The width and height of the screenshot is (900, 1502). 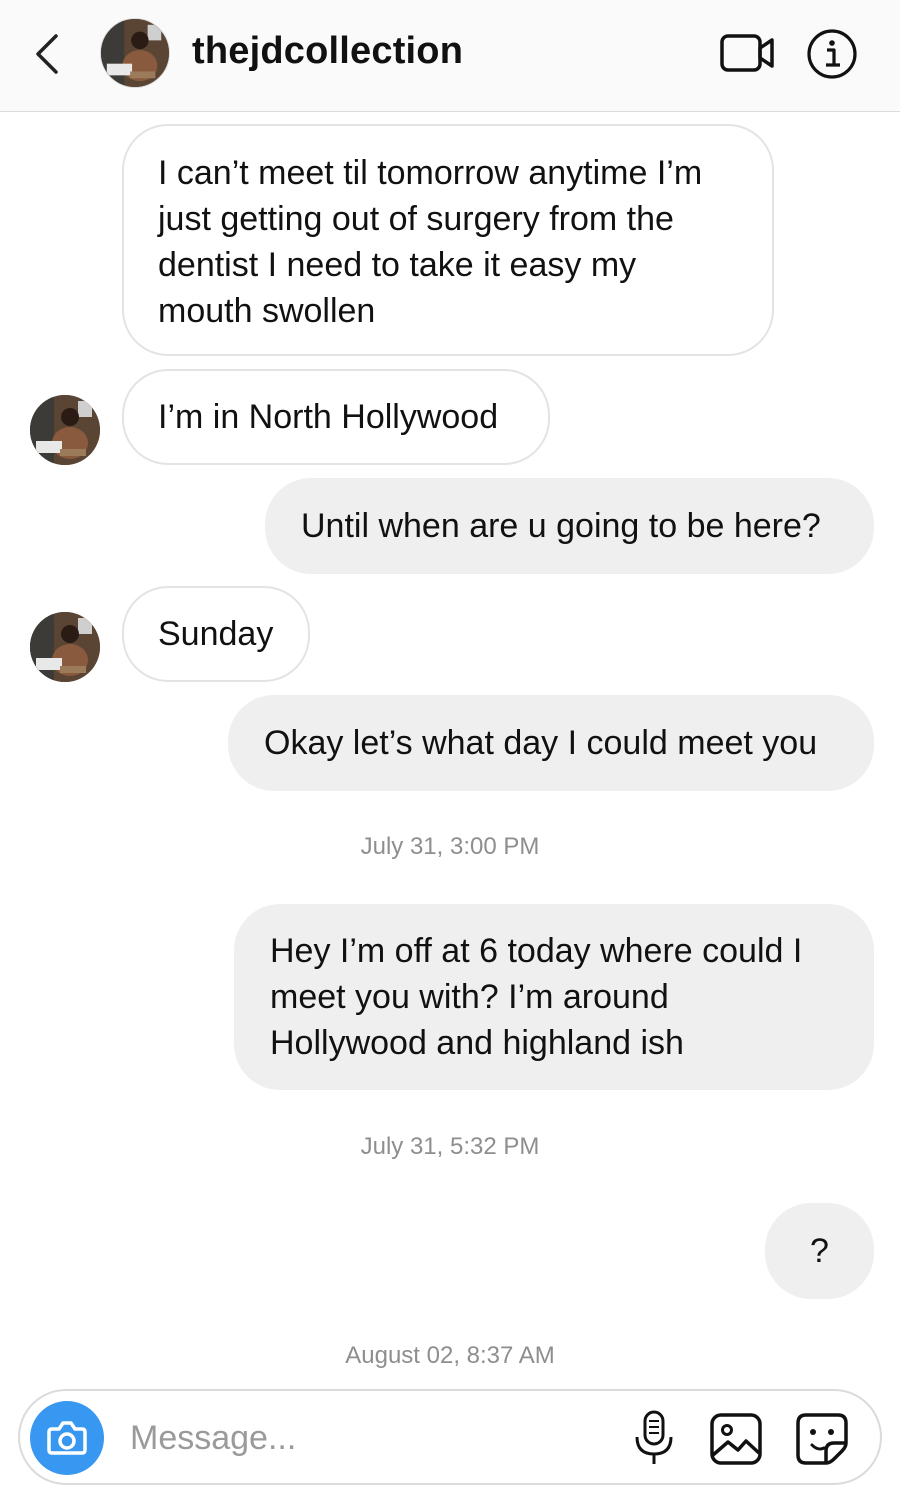 I want to click on chevron-left-icon, so click(x=47, y=54).